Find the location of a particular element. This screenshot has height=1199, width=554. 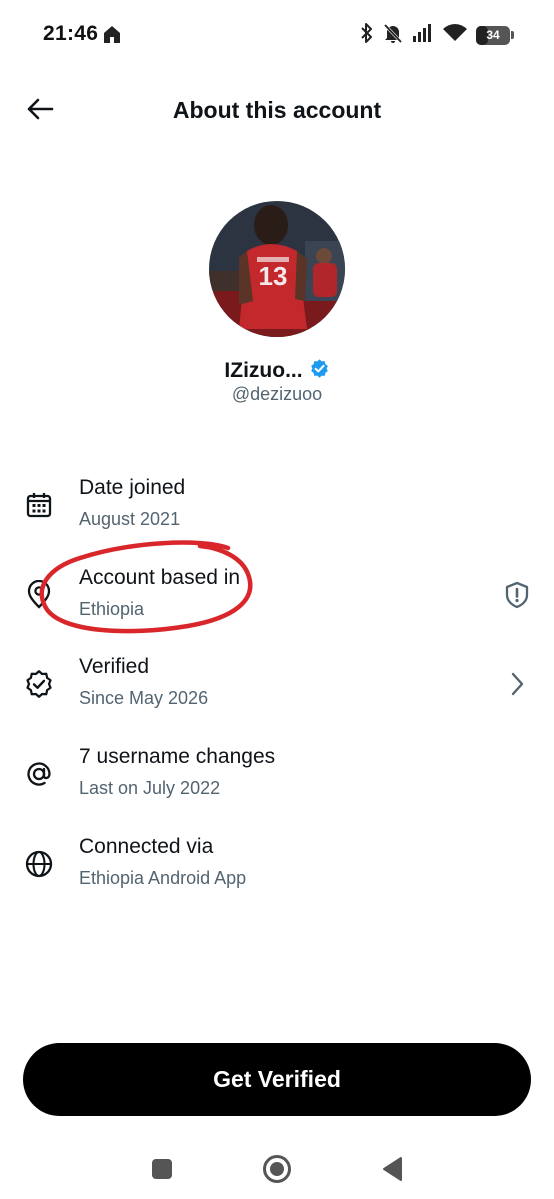

header: About this account is located at coordinates (277, 111).